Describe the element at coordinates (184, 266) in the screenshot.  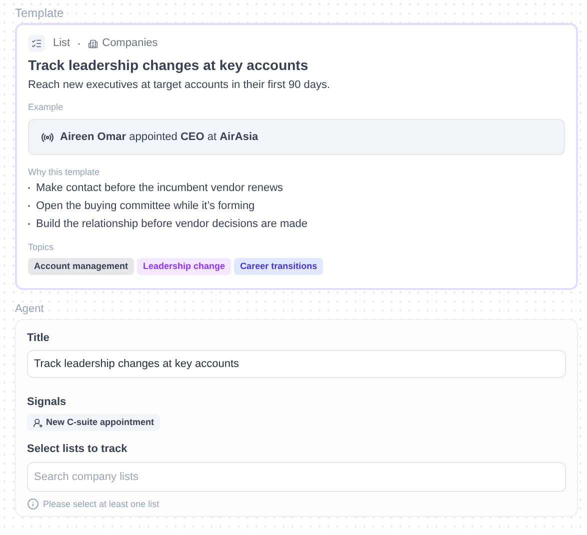
I see `topic-tag: Leadership change` at that location.